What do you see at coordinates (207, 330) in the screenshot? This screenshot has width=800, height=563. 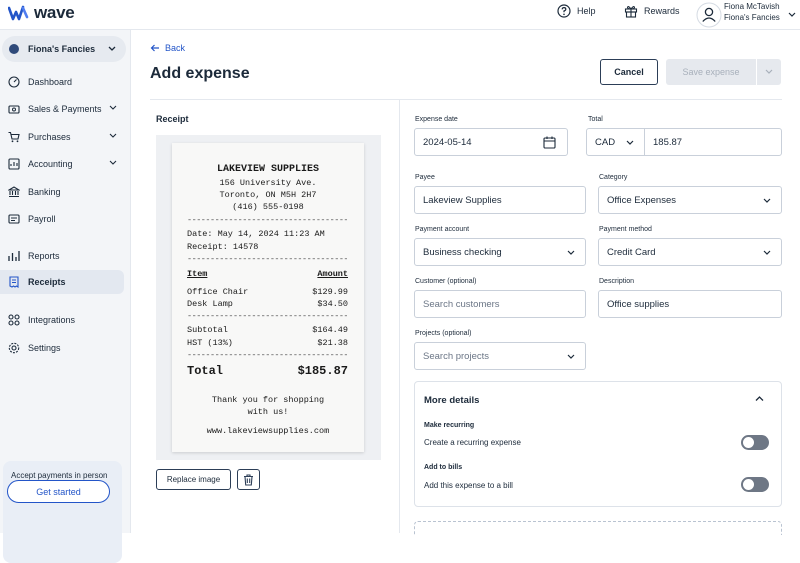 I see `receipt-subtotal-label: Subtotal` at bounding box center [207, 330].